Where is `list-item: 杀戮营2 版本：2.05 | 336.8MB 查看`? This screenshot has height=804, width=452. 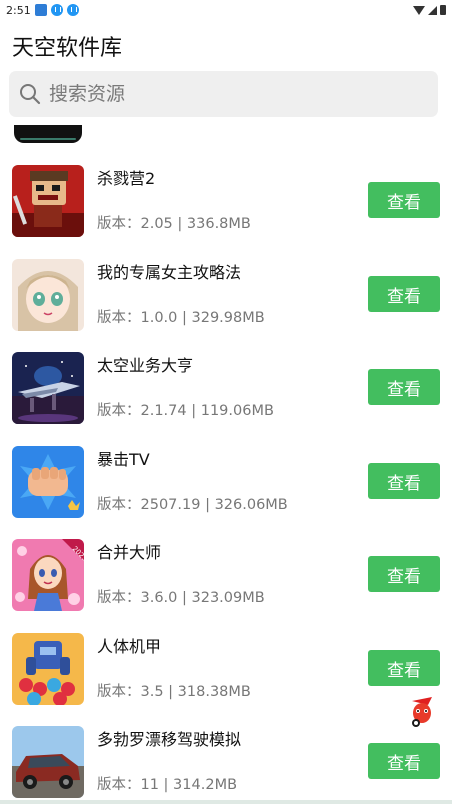
list-item: 杀戮营2 版本：2.05 | 336.8MB 查看 is located at coordinates (226, 211).